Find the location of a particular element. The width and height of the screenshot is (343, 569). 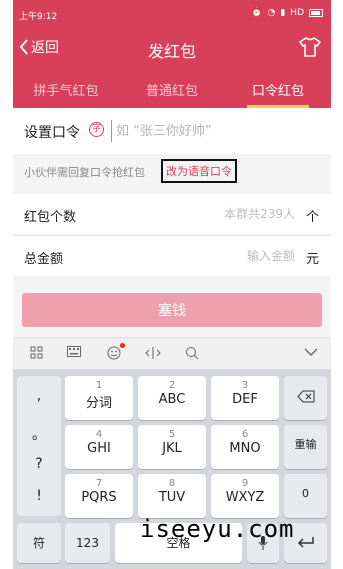

keyboard-icon is located at coordinates (74, 354).